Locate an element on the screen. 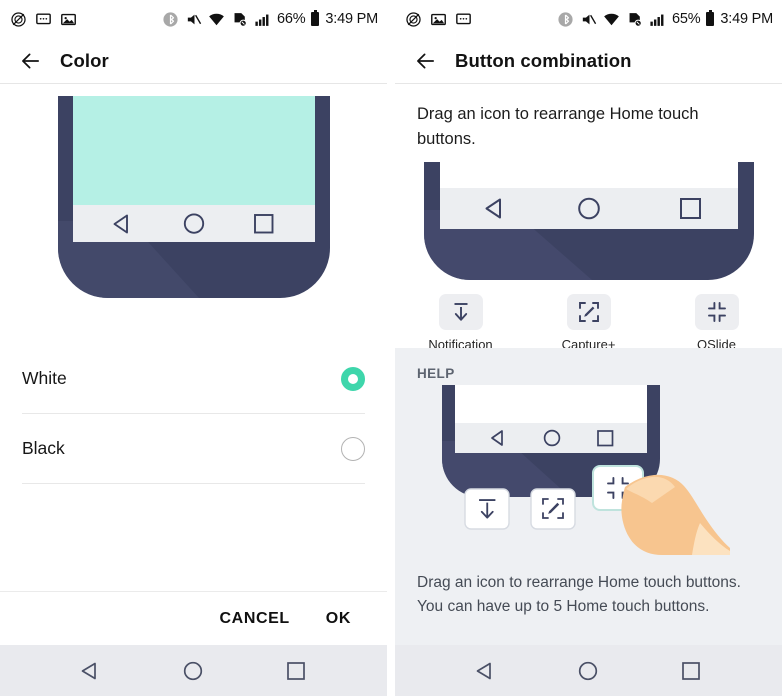 The image size is (782, 696). tray-item-capture-plus: Capture+ is located at coordinates (589, 323).